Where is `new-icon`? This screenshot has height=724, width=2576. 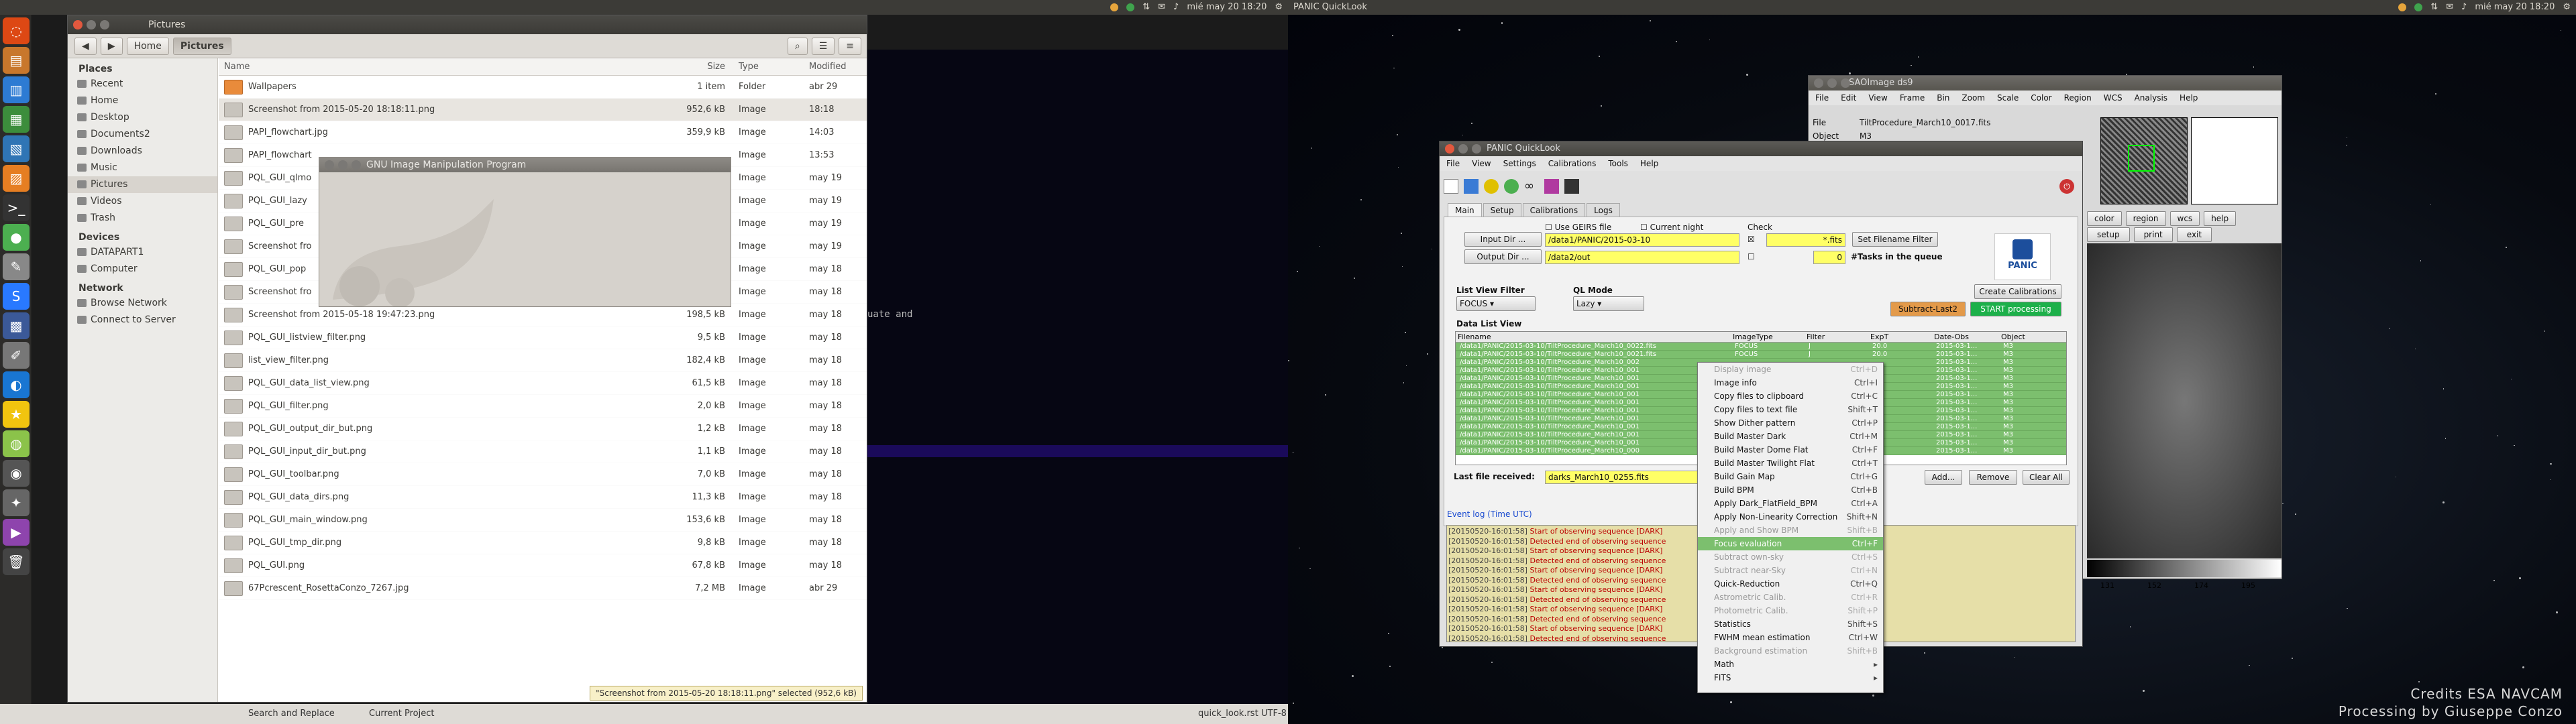 new-icon is located at coordinates (1451, 186).